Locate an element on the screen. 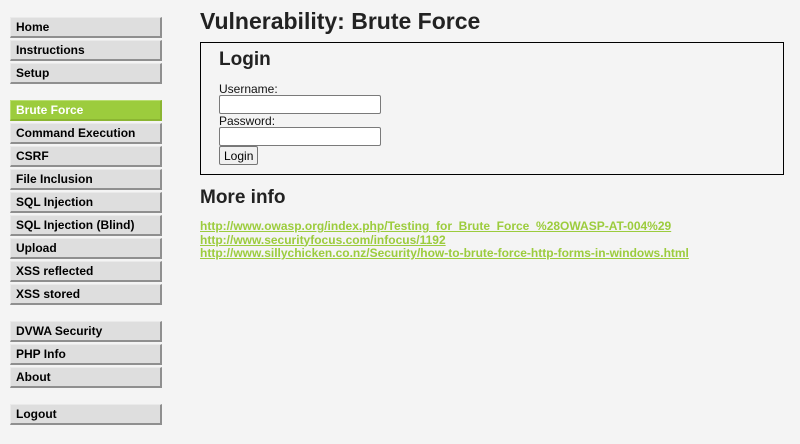 The image size is (800, 444). menu-item-csrf: CSRF is located at coordinates (86, 156).